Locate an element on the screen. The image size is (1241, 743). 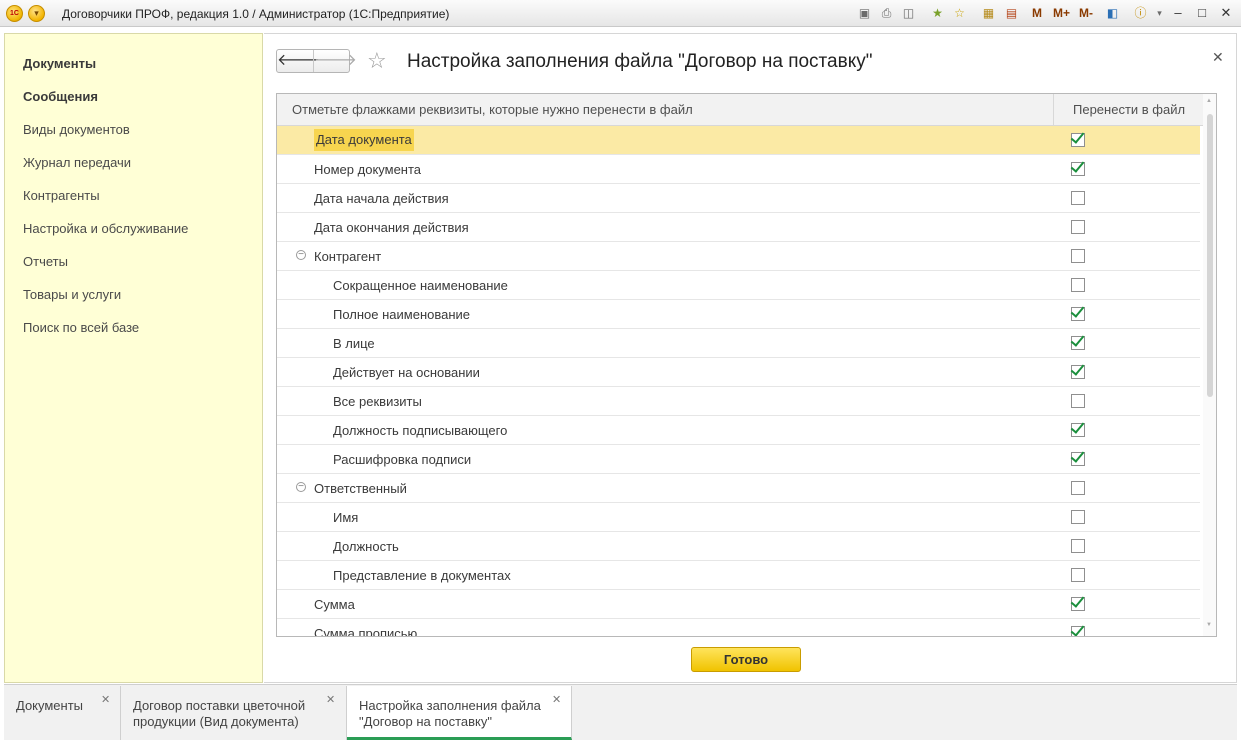
favorite-icon: ★ is located at coordinates (937, 13).